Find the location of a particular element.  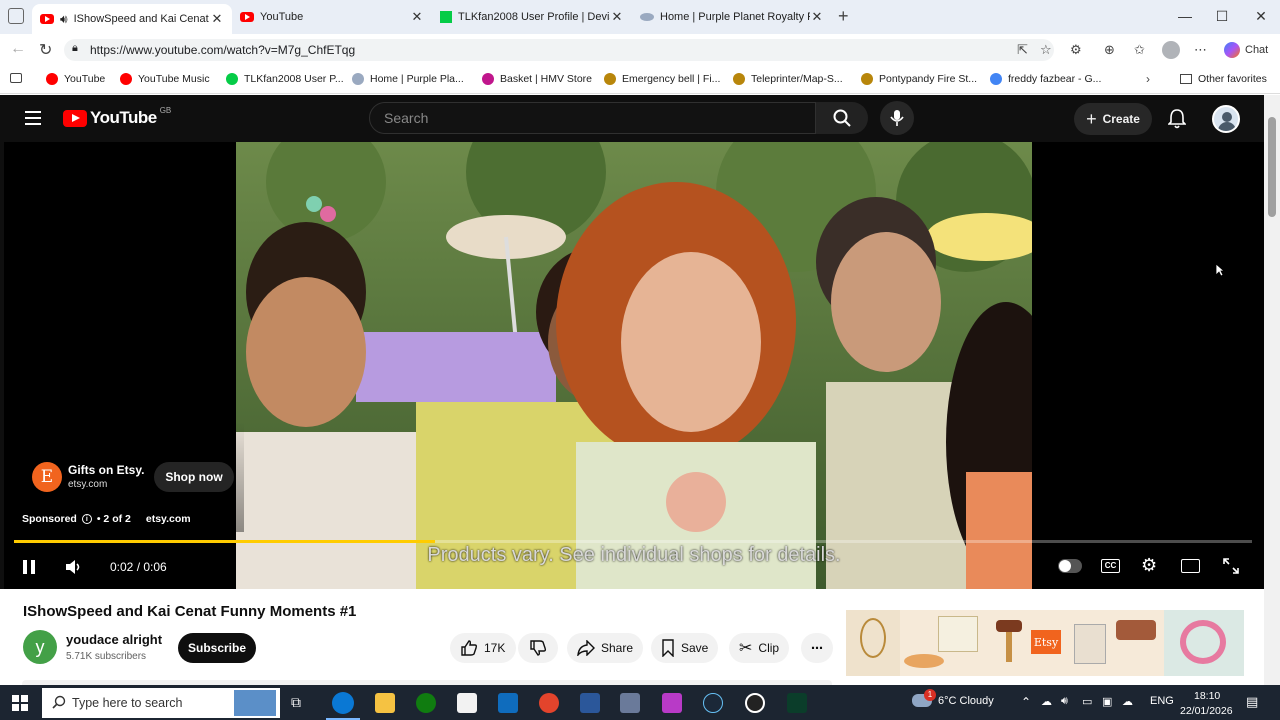

editor-app-icon is located at coordinates (630, 703).